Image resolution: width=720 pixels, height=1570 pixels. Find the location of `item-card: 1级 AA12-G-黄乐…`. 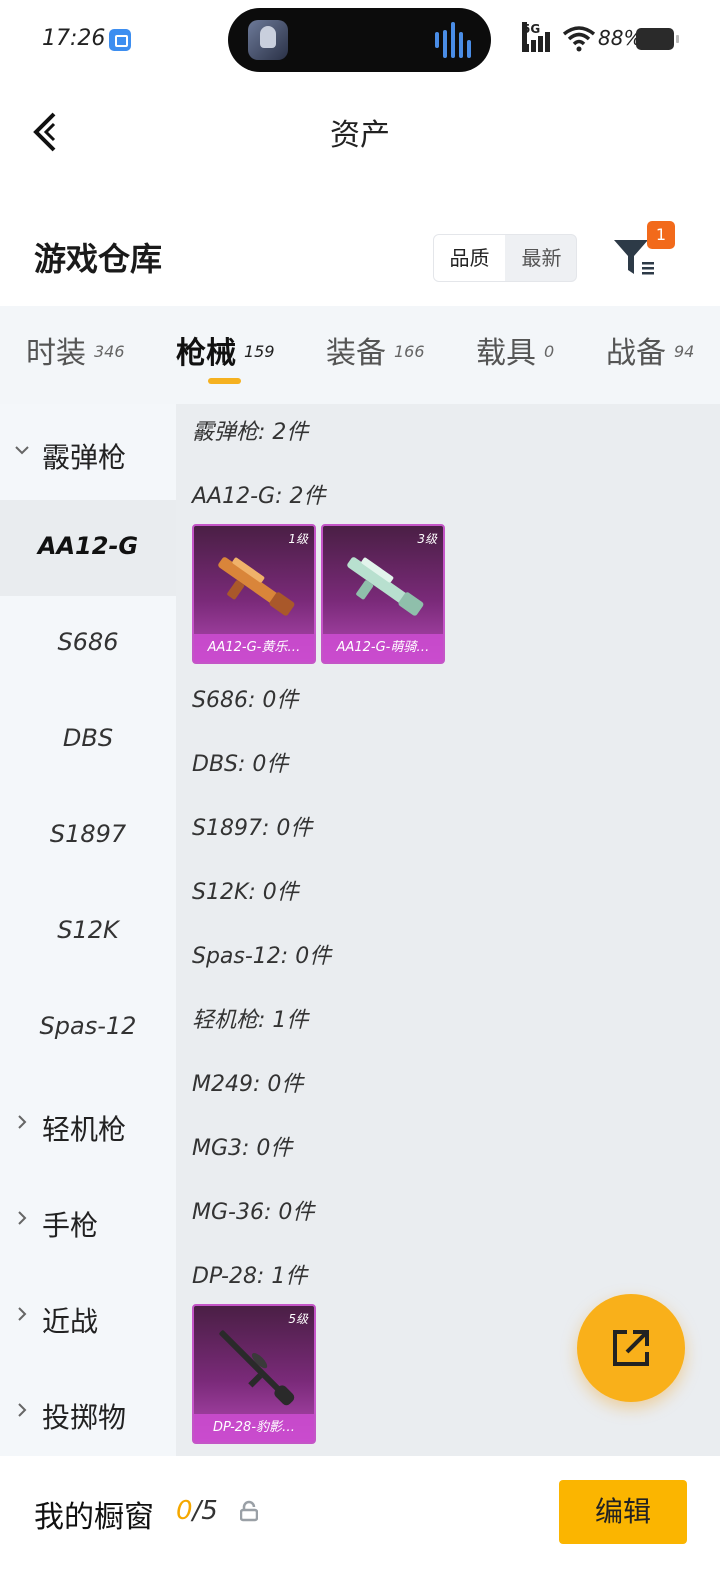

item-card: 1级 AA12-G-黄乐… is located at coordinates (254, 594).